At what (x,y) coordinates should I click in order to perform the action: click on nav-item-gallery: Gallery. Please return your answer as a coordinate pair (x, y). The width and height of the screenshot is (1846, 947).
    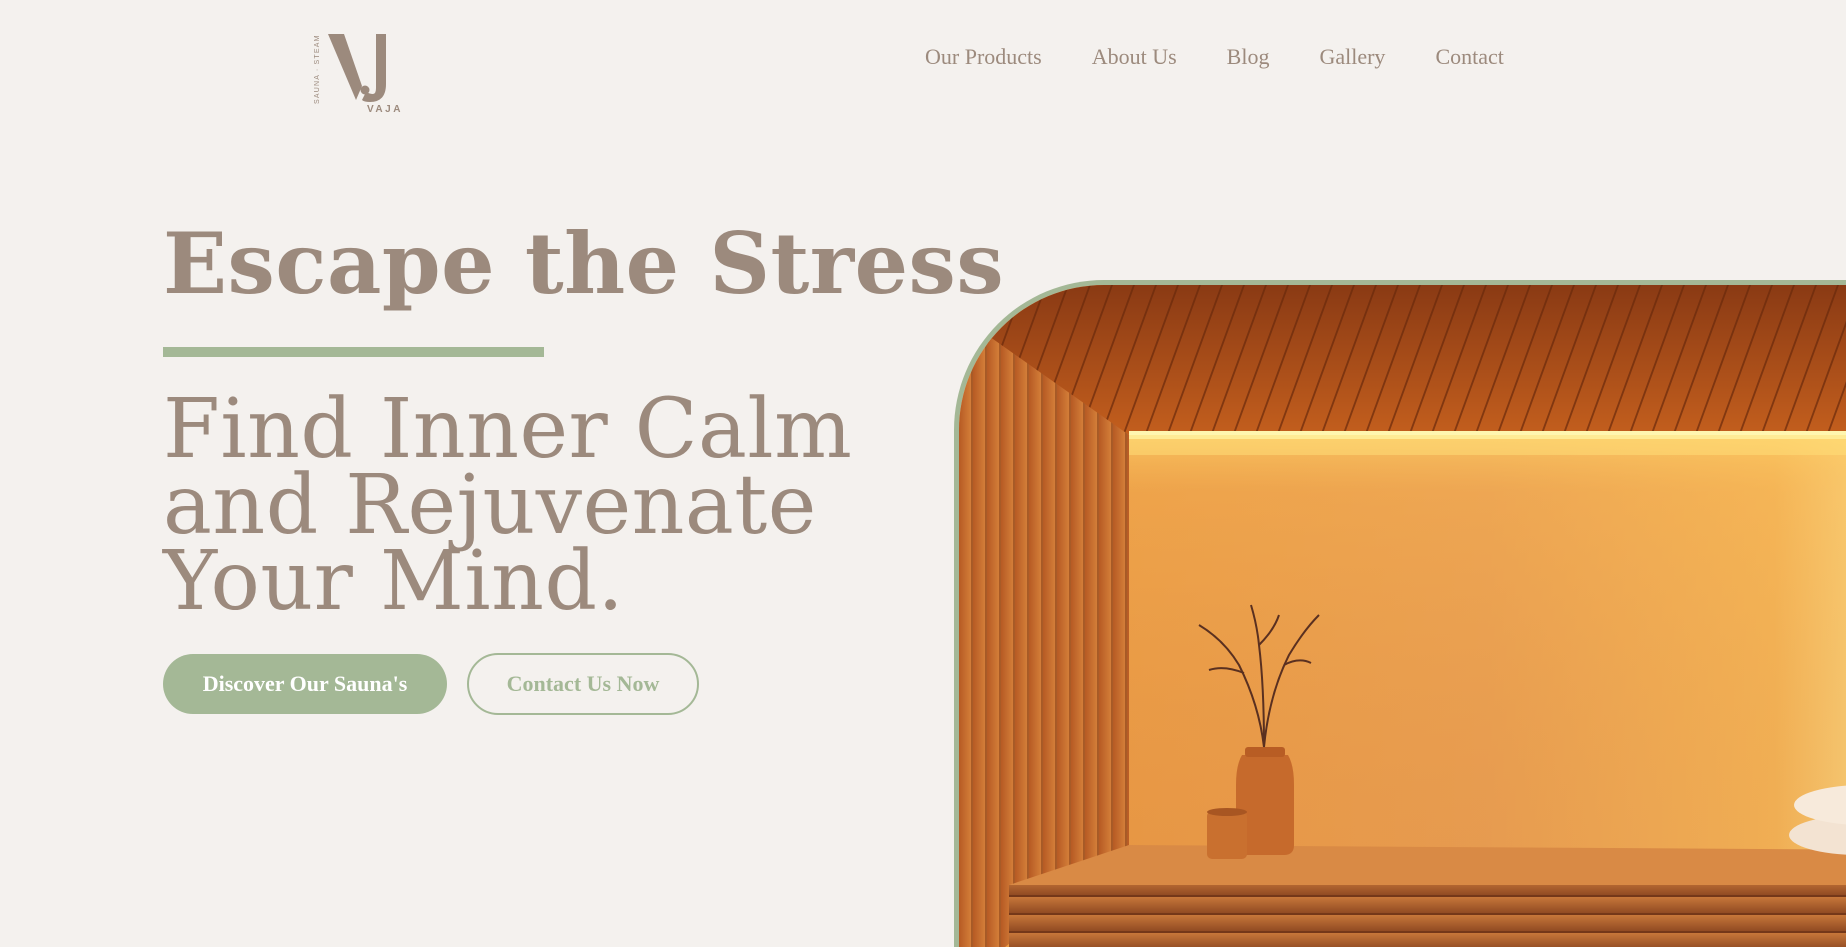
    Looking at the image, I should click on (1352, 57).